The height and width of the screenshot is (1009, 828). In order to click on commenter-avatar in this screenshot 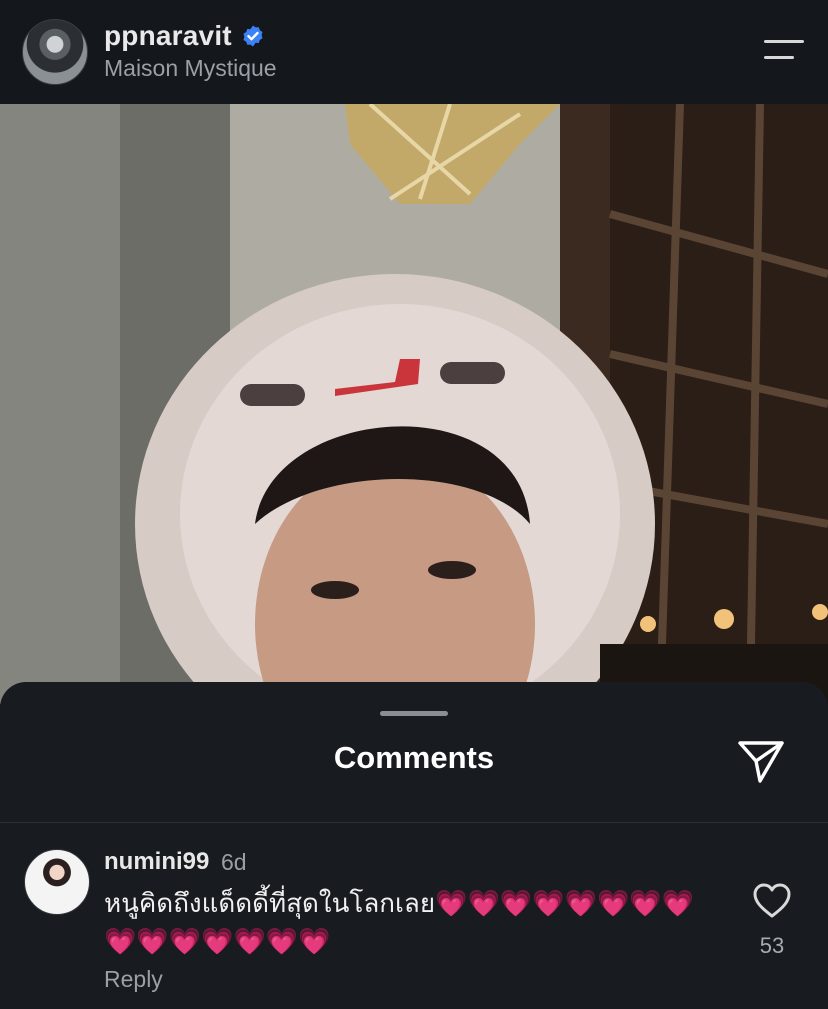, I will do `click(57, 882)`.